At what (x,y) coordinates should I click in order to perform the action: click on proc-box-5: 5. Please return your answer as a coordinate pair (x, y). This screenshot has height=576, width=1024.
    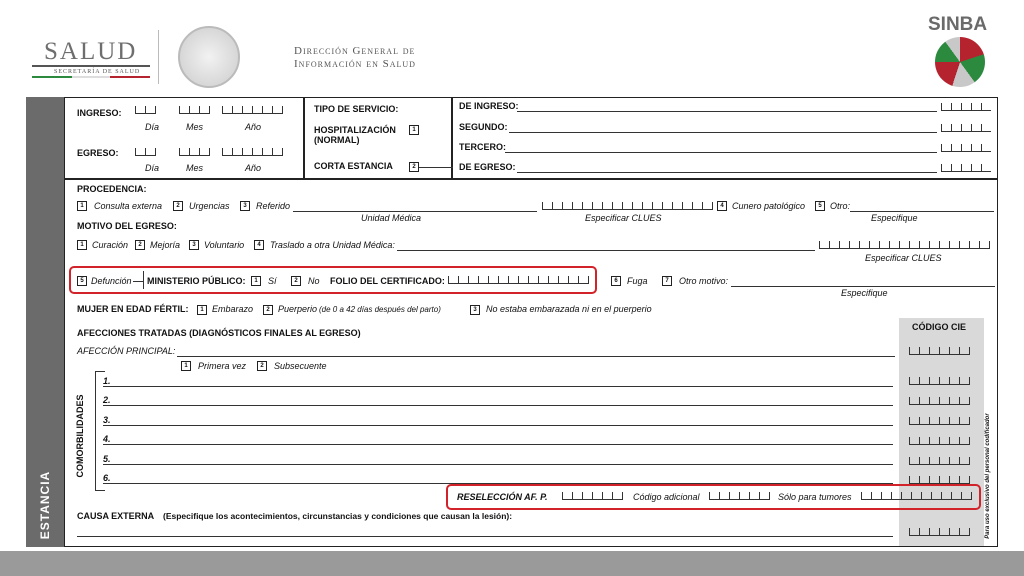
    Looking at the image, I should click on (820, 206).